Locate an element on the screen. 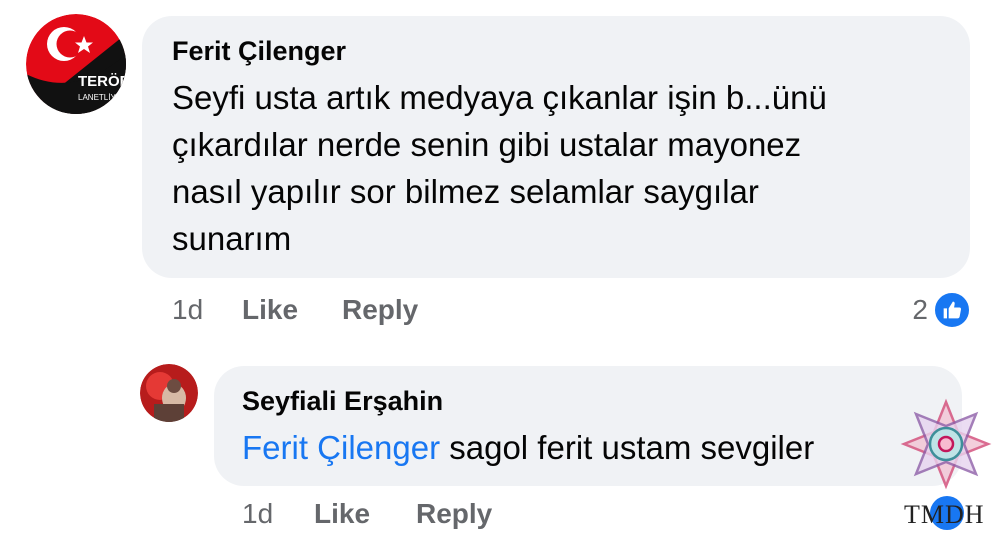  comment-actions: 1d Like Reply is located at coordinates (295, 310).